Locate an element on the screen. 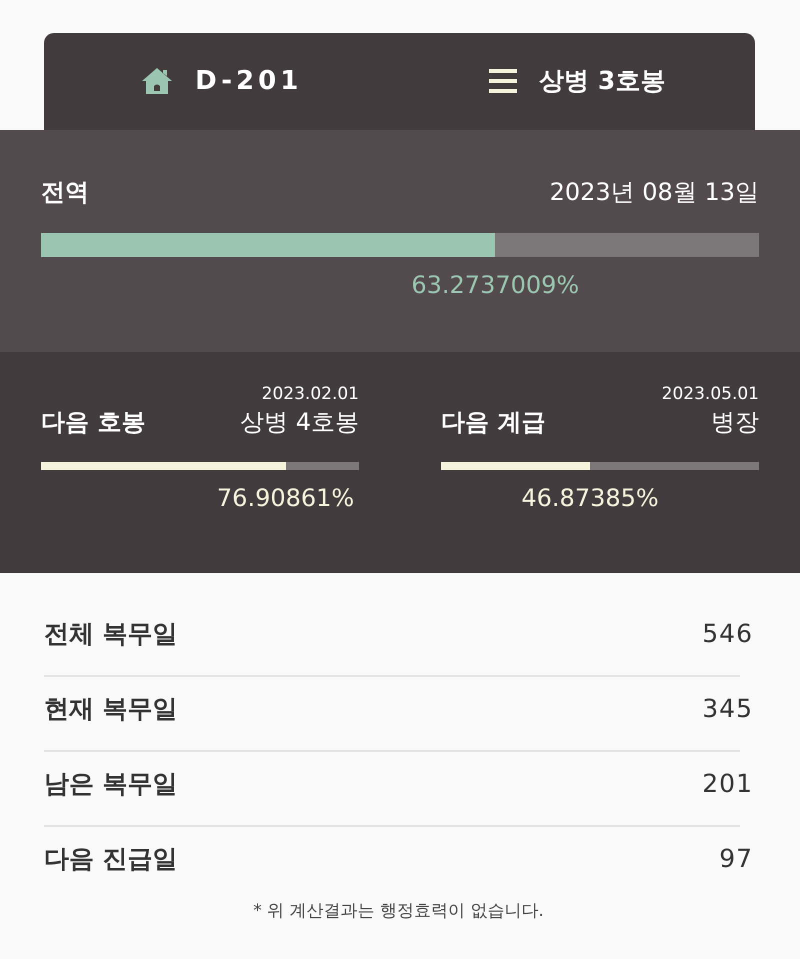  target-date: 2023.02.01 is located at coordinates (310, 394).